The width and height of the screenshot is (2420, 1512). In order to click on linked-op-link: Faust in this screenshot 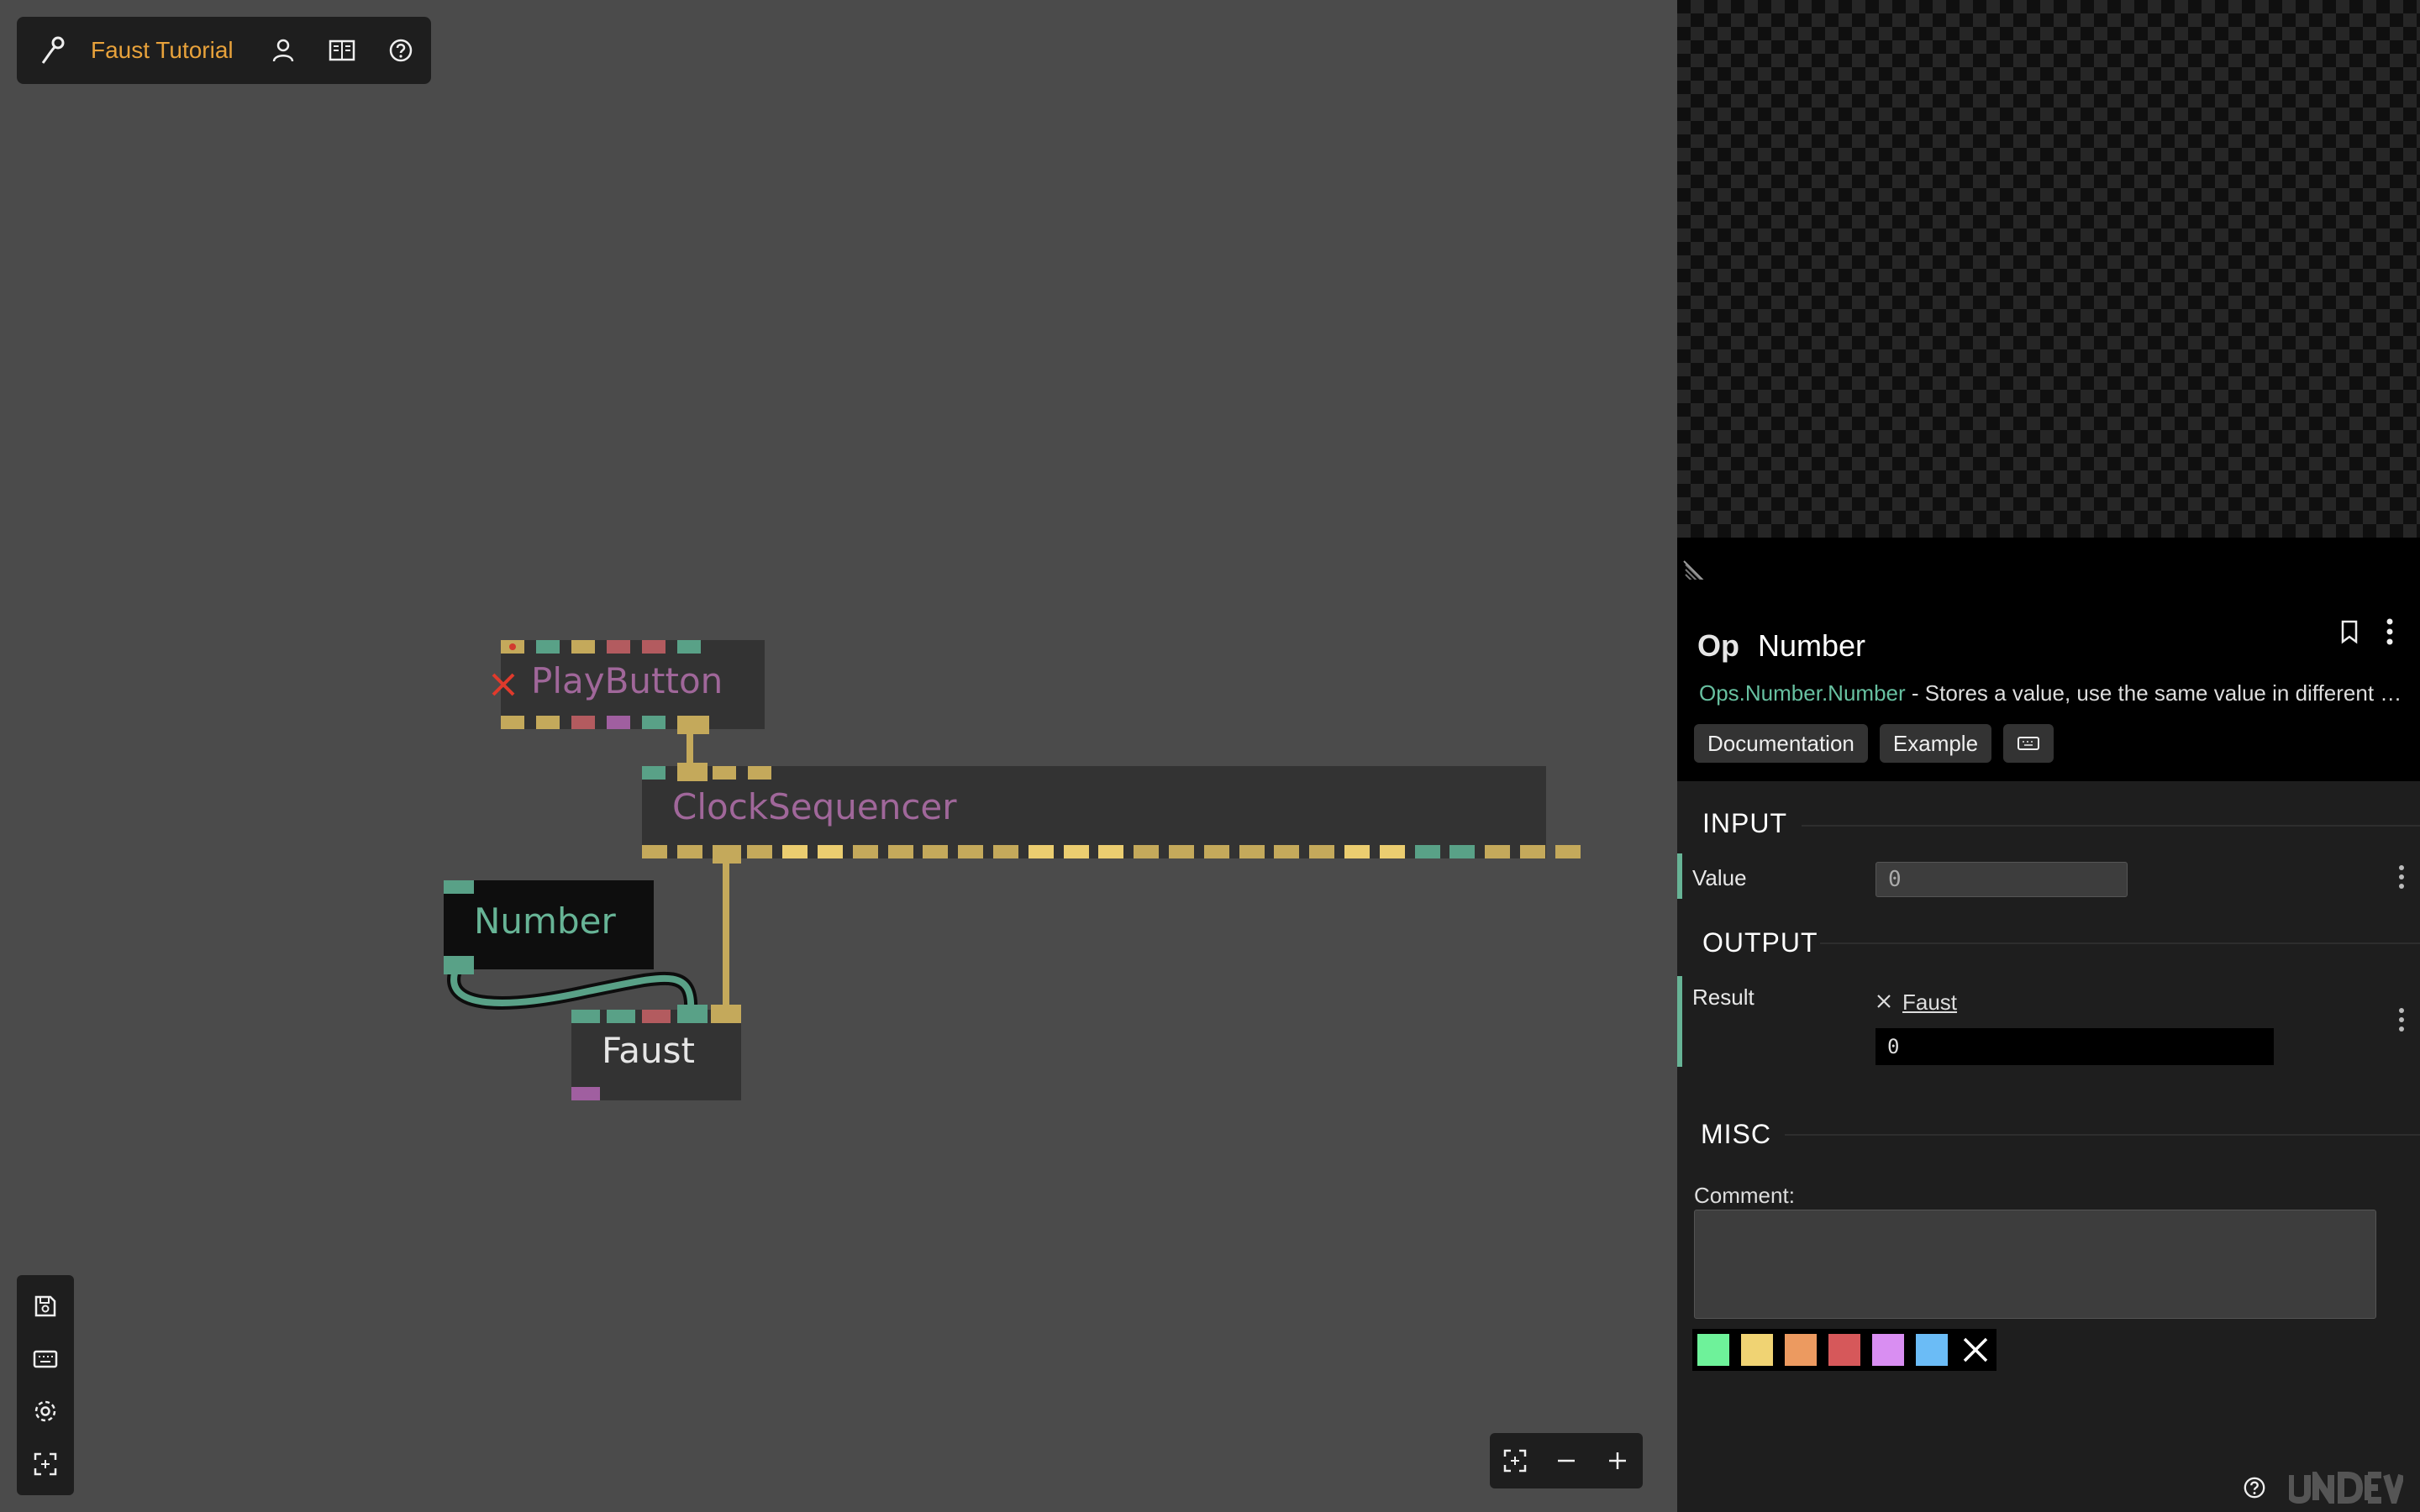, I will do `click(1929, 1003)`.